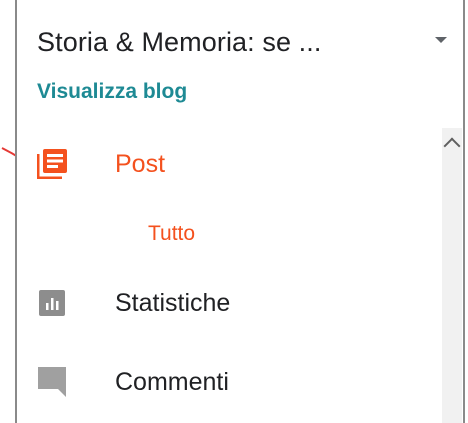 The width and height of the screenshot is (468, 423). Describe the element at coordinates (452, 146) in the screenshot. I see `scroll-up-icon` at that location.